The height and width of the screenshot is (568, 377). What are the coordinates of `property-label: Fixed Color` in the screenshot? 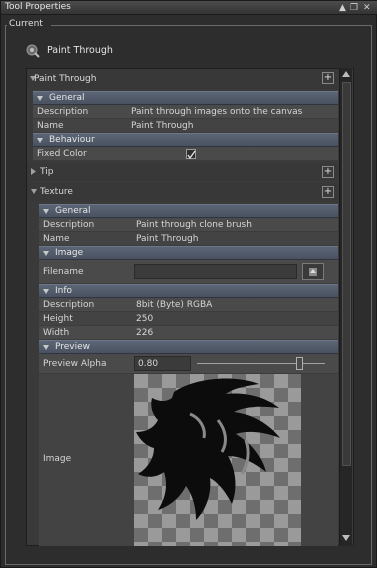 It's located at (62, 154).